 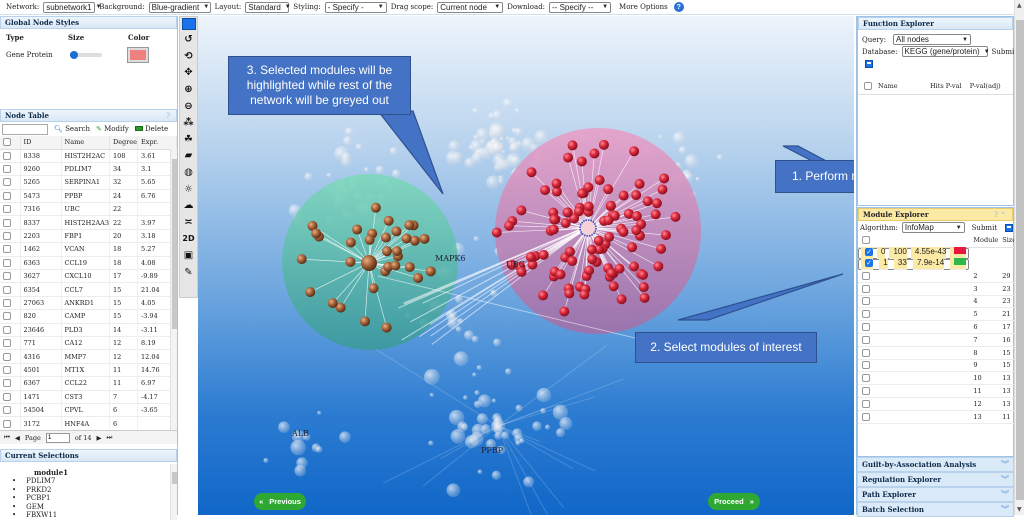 I want to click on page-scrollbar: ▲▼, so click(x=1019, y=257).